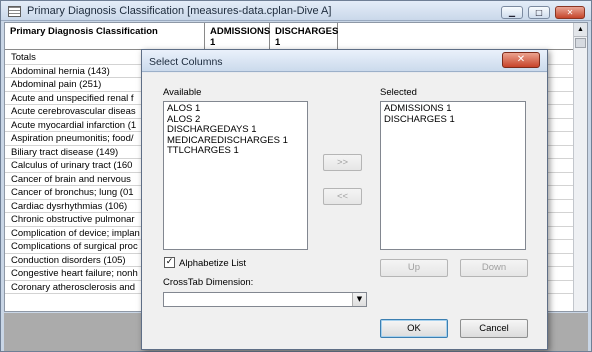 This screenshot has height=352, width=592. I want to click on dialog-close-button: ✕, so click(521, 60).